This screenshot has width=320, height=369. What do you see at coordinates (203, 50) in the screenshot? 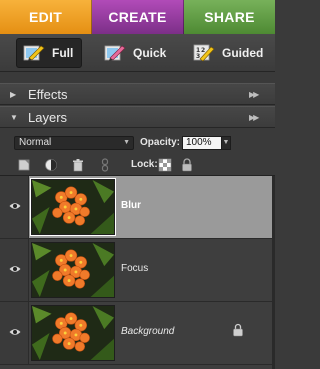
I see `svg-text: 2` at bounding box center [203, 50].